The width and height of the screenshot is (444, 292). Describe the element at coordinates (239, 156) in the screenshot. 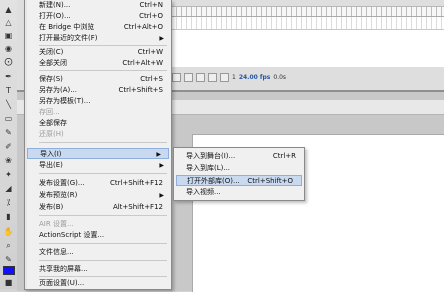

I see `menu-item-import-to-stage: 导入到舞台(I)... Ctrl+R` at that location.